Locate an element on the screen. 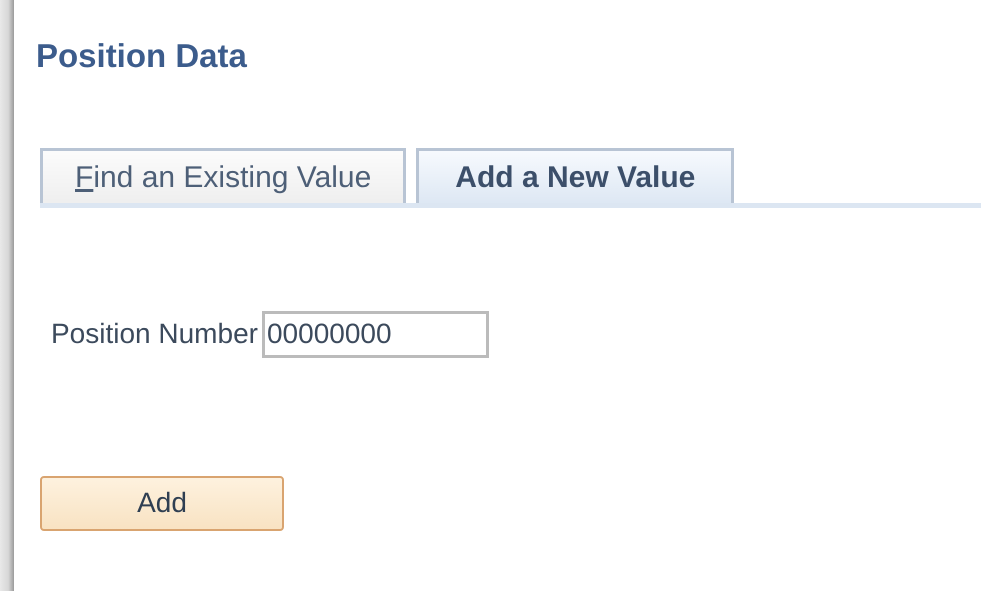 This screenshot has width=981, height=591. input-field: 00000000 is located at coordinates (375, 334).